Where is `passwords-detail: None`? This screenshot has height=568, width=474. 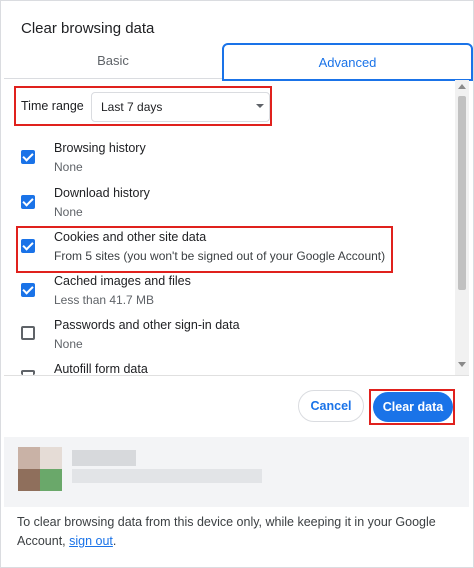
passwords-detail: None is located at coordinates (68, 344).